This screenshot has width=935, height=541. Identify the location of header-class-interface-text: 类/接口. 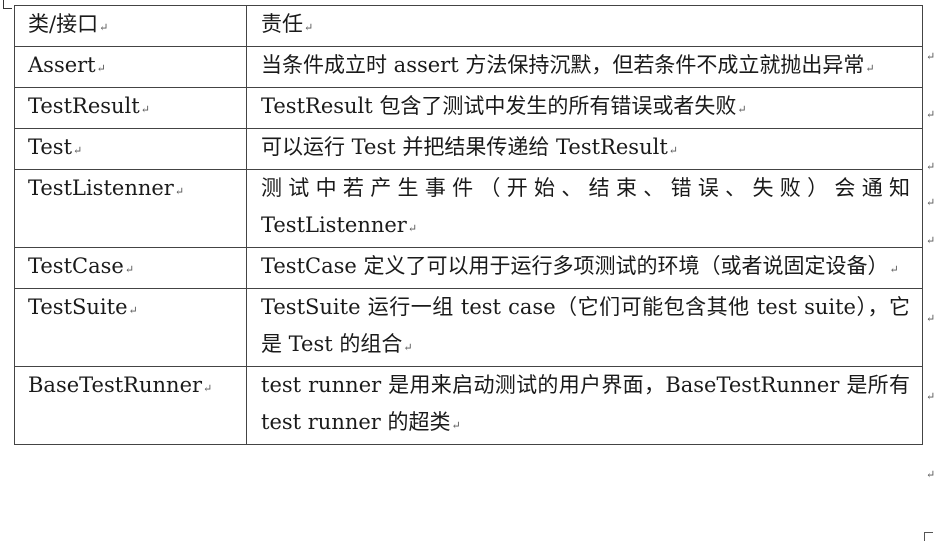
(63, 24).